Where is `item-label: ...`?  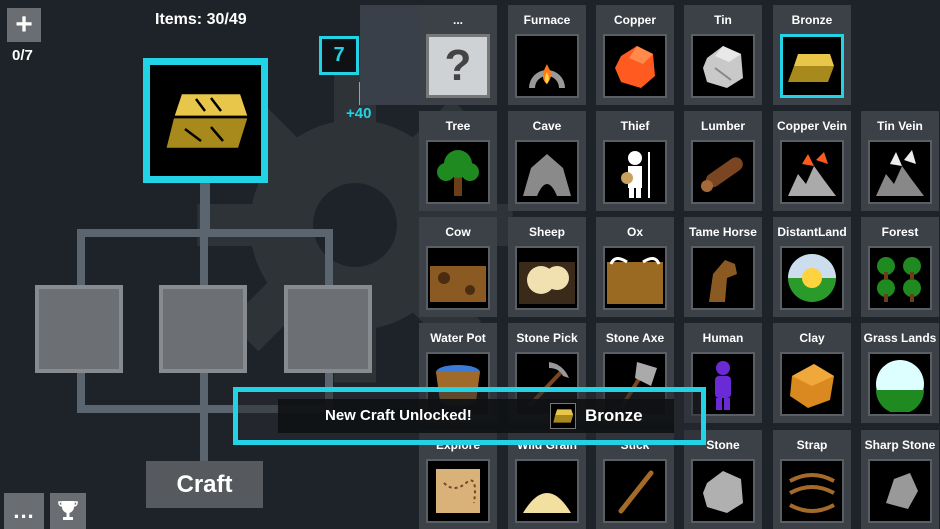 item-label: ... is located at coordinates (457, 20).